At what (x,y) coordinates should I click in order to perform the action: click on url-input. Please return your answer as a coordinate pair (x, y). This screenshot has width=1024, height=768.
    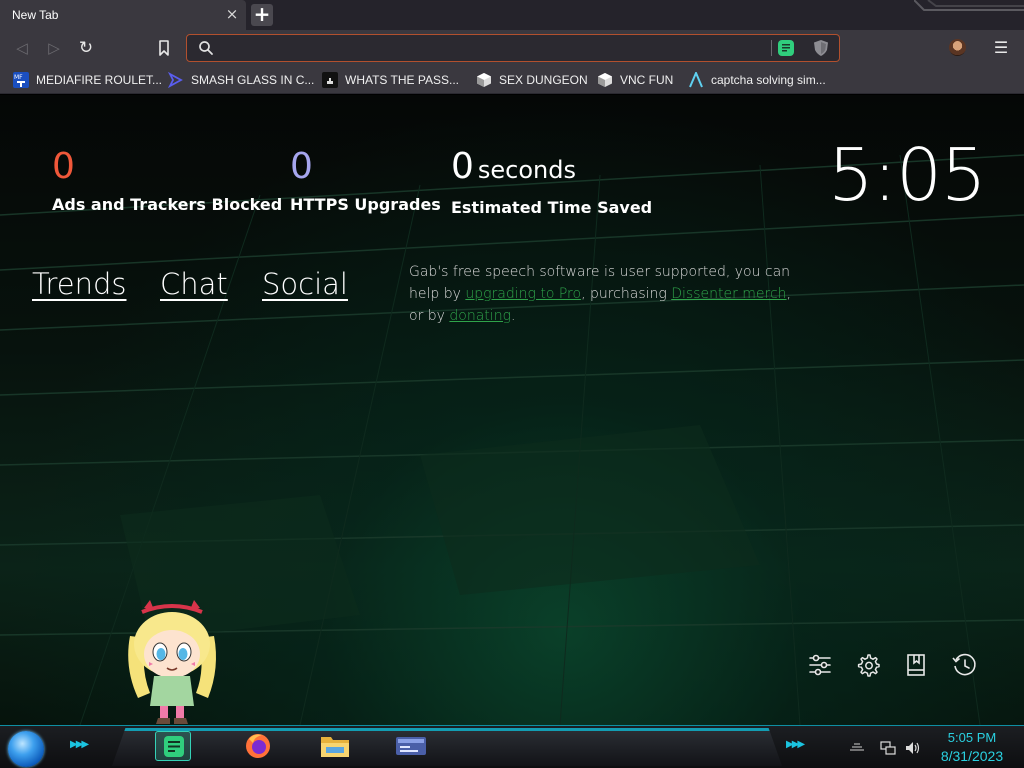
    Looking at the image, I should click on (484, 48).